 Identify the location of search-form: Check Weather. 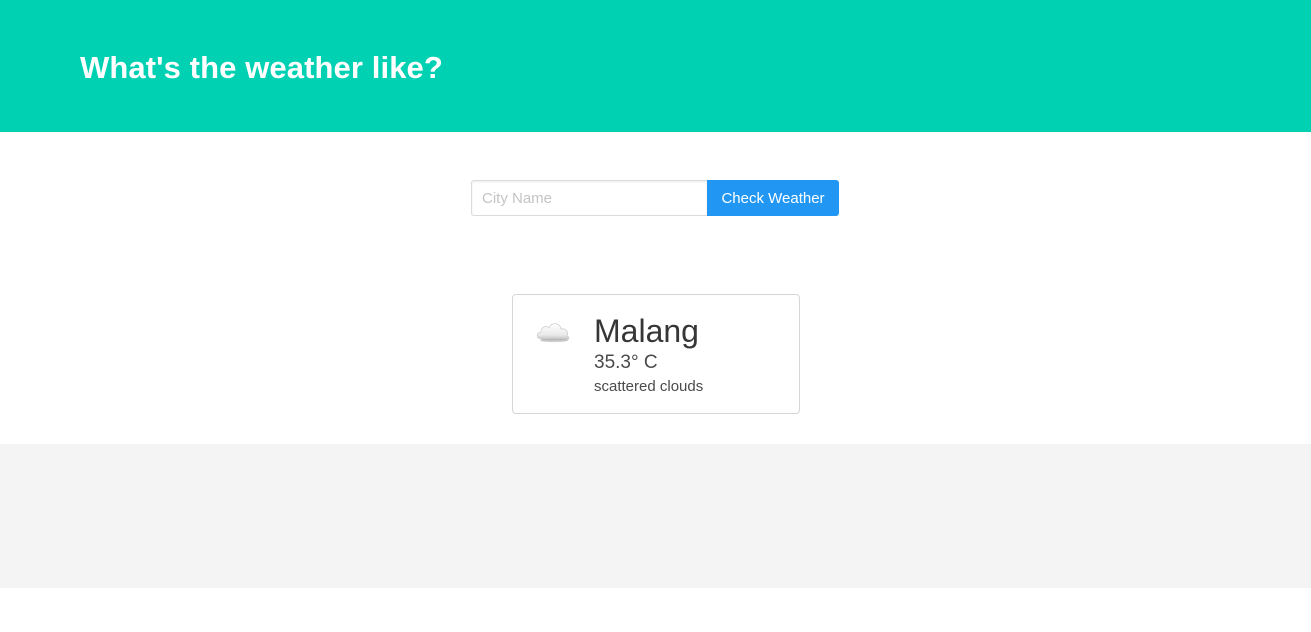
(655, 198).